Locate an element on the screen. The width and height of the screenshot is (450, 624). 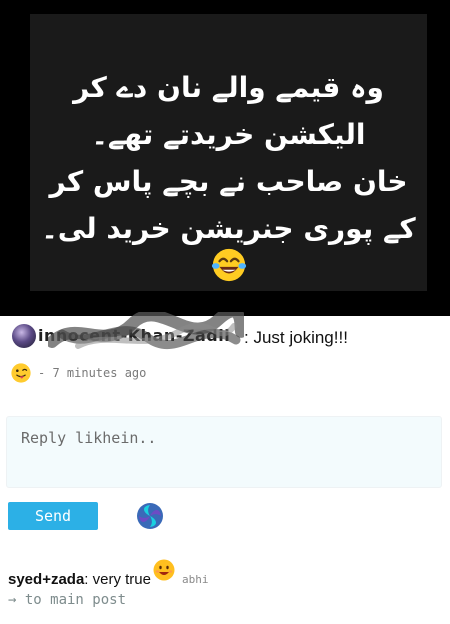
avatar is located at coordinates (24, 336).